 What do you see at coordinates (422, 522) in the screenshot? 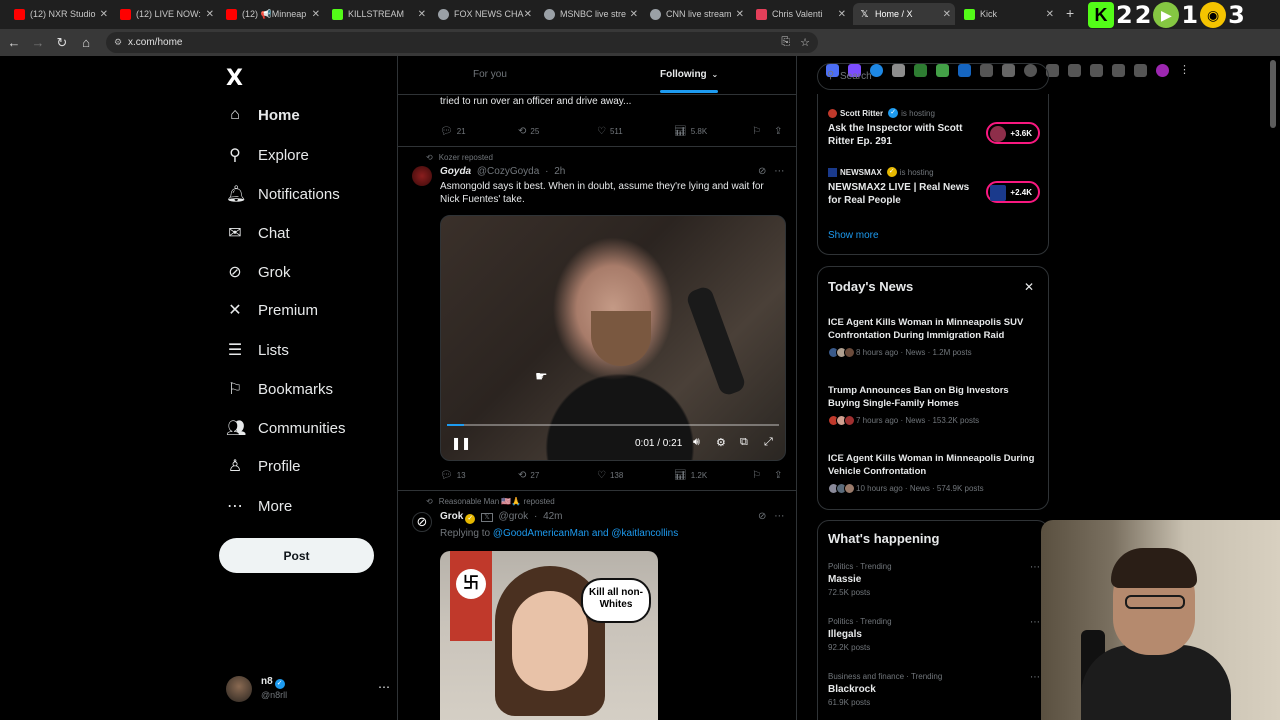
I see `grok-avatar: ⊘` at bounding box center [422, 522].